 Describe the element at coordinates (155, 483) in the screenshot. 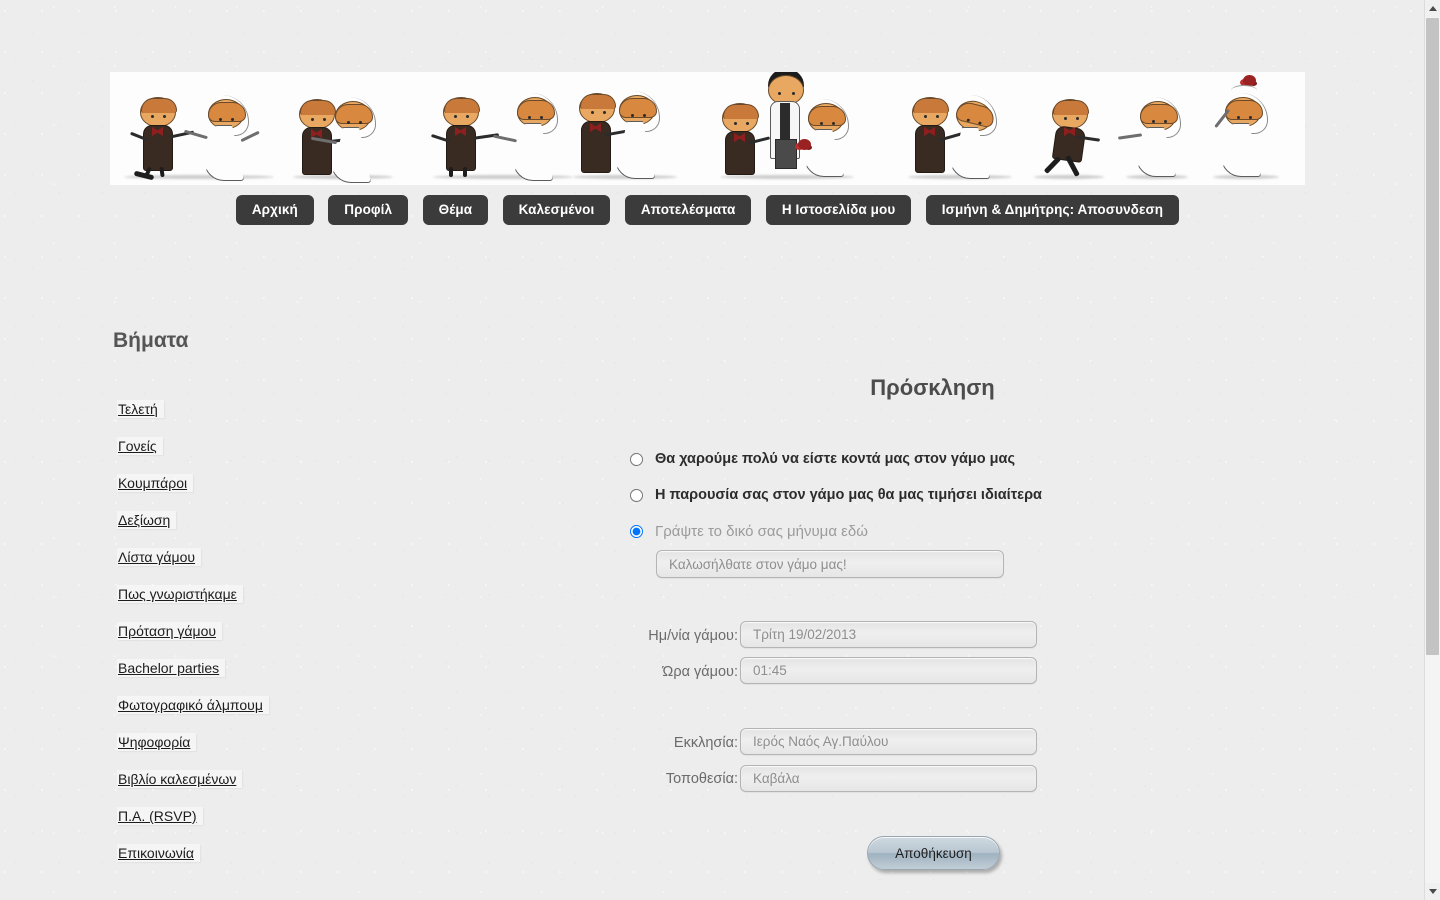

I see `sidebar-item-best-men: Κουμπάροι` at that location.